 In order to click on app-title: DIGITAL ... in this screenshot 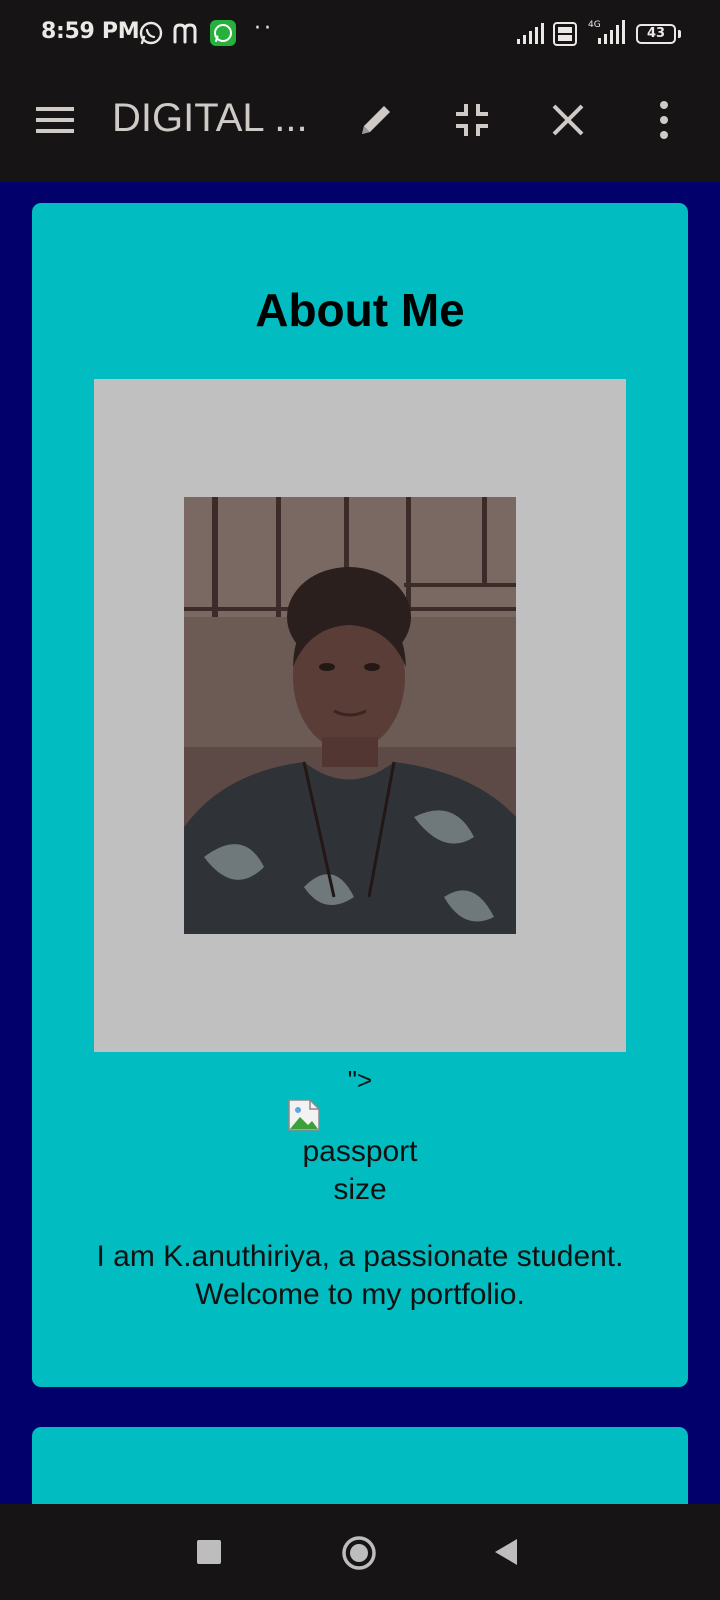, I will do `click(210, 118)`.